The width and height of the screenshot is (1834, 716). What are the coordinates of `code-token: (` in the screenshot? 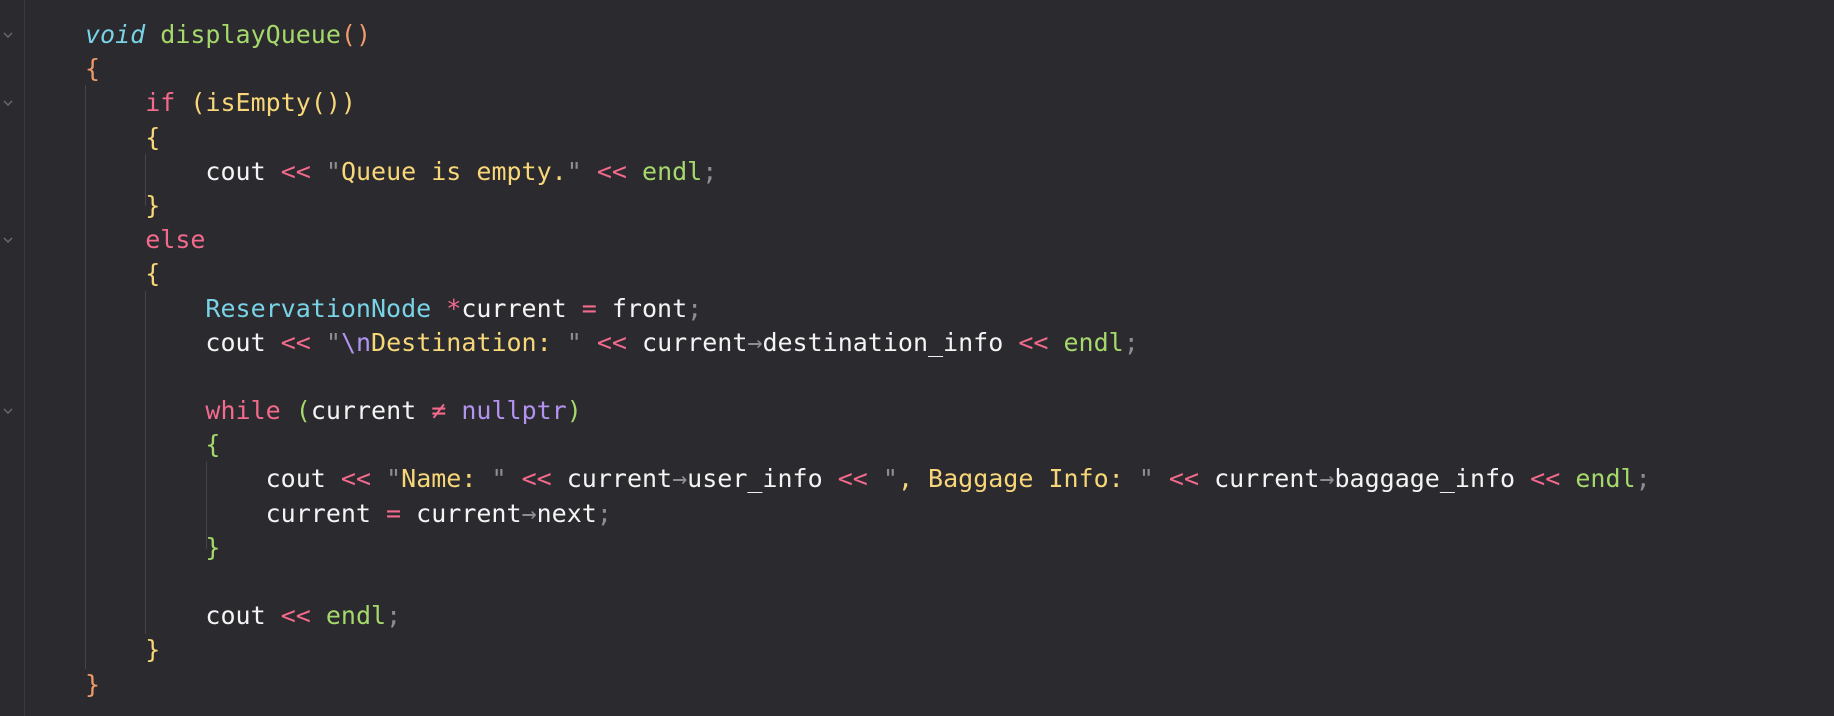 It's located at (198, 103).